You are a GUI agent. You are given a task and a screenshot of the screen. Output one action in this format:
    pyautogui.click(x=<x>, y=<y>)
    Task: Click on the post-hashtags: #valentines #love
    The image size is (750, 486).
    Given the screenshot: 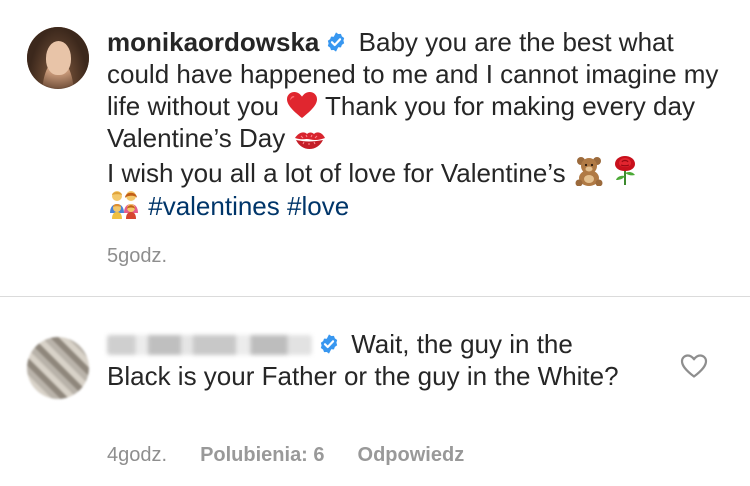 What is the action you would take?
    pyautogui.click(x=248, y=206)
    